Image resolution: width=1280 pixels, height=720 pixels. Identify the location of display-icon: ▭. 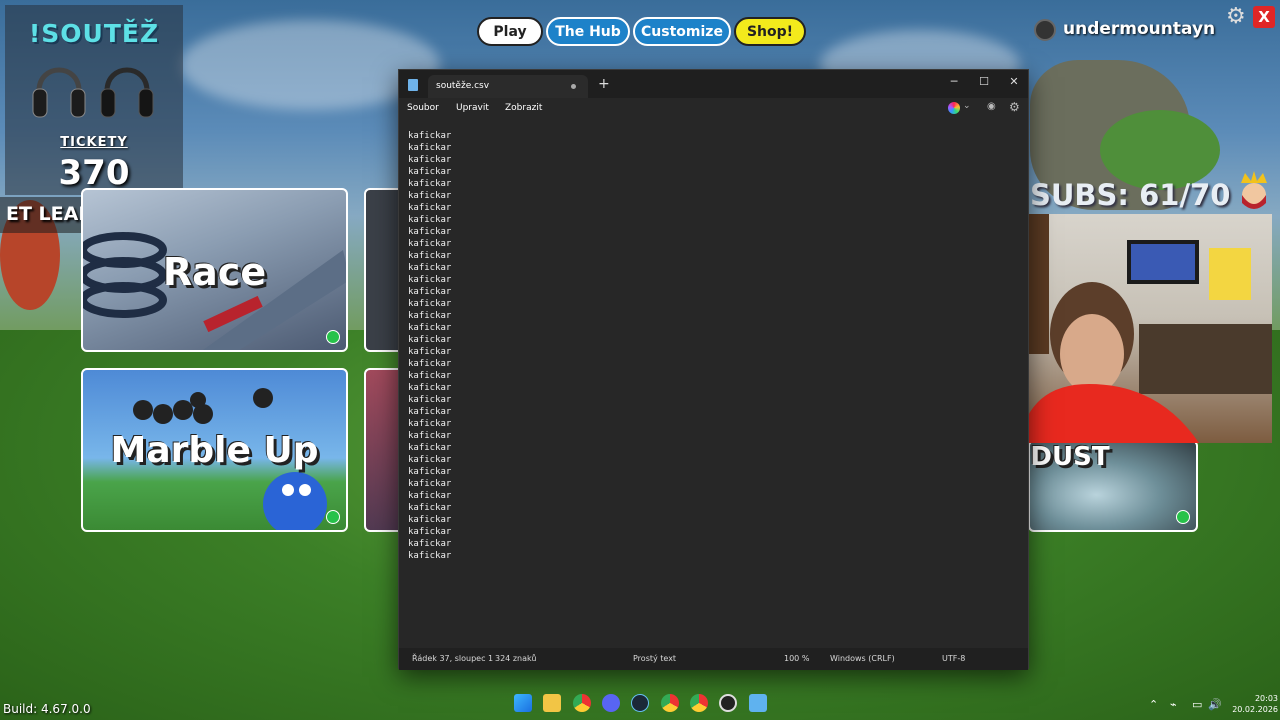
(1197, 704).